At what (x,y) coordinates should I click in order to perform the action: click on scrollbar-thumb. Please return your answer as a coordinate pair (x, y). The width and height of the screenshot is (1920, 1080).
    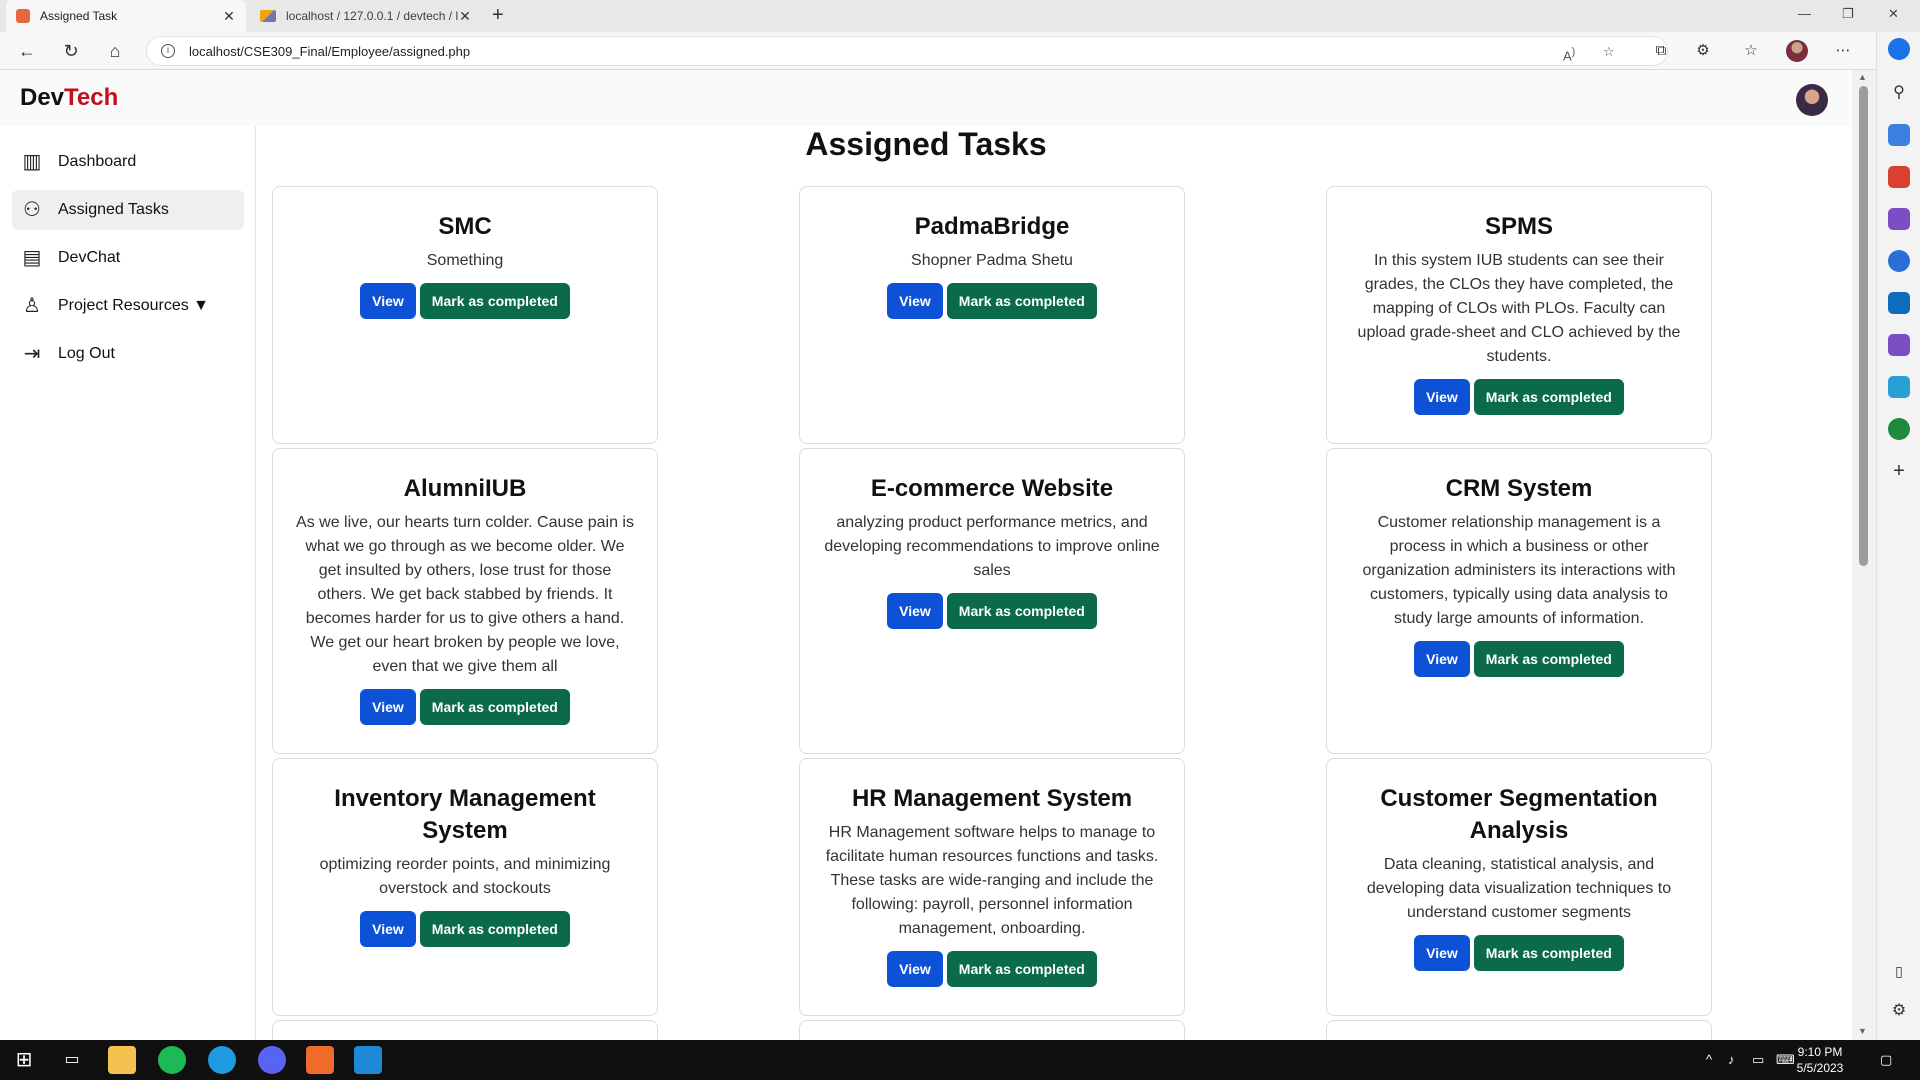
    Looking at the image, I should click on (1863, 326).